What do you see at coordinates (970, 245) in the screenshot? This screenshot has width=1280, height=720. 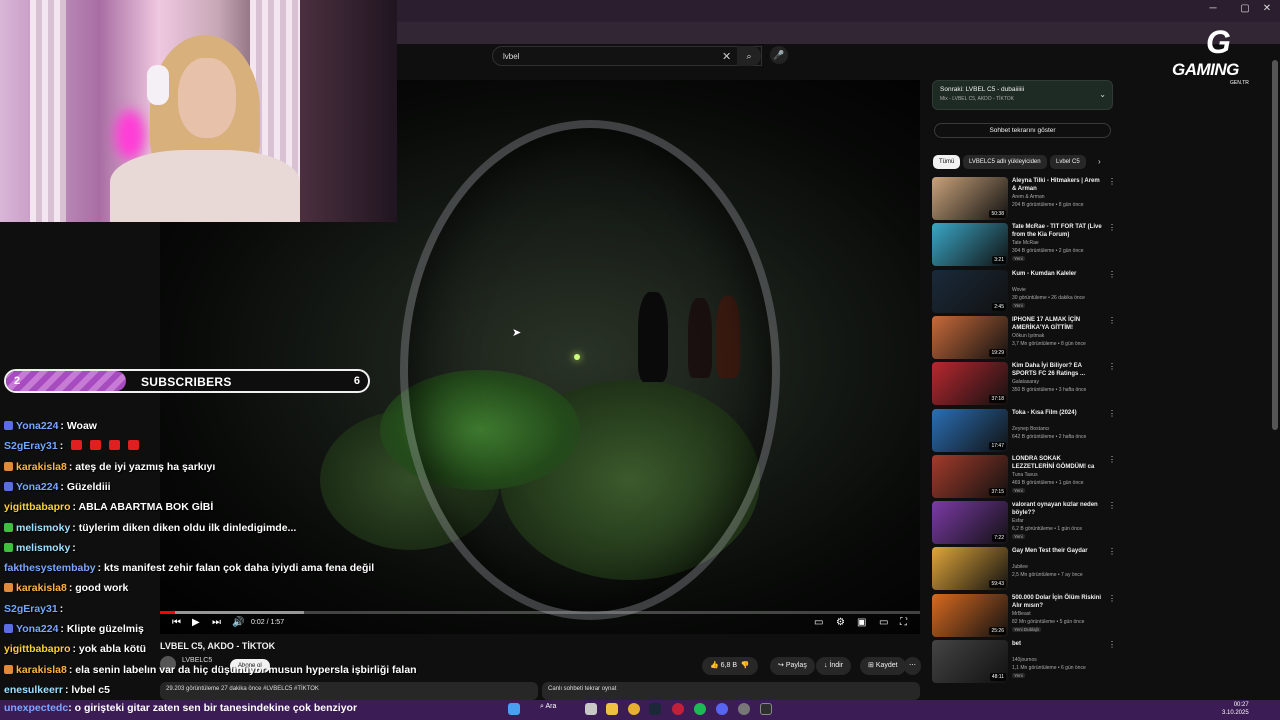 I see `video-thumbnail: 3:21` at bounding box center [970, 245].